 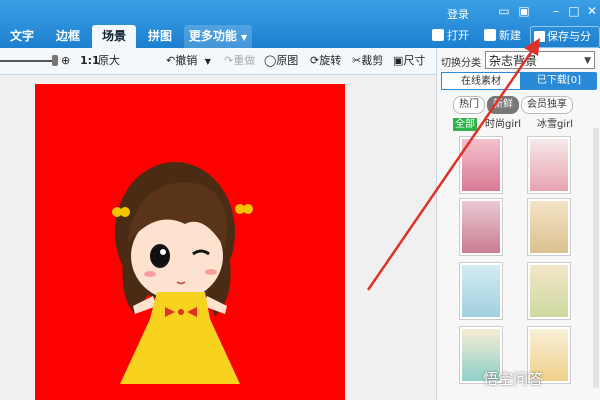 I want to click on tab-online-material: 在线素材, so click(x=481, y=81).